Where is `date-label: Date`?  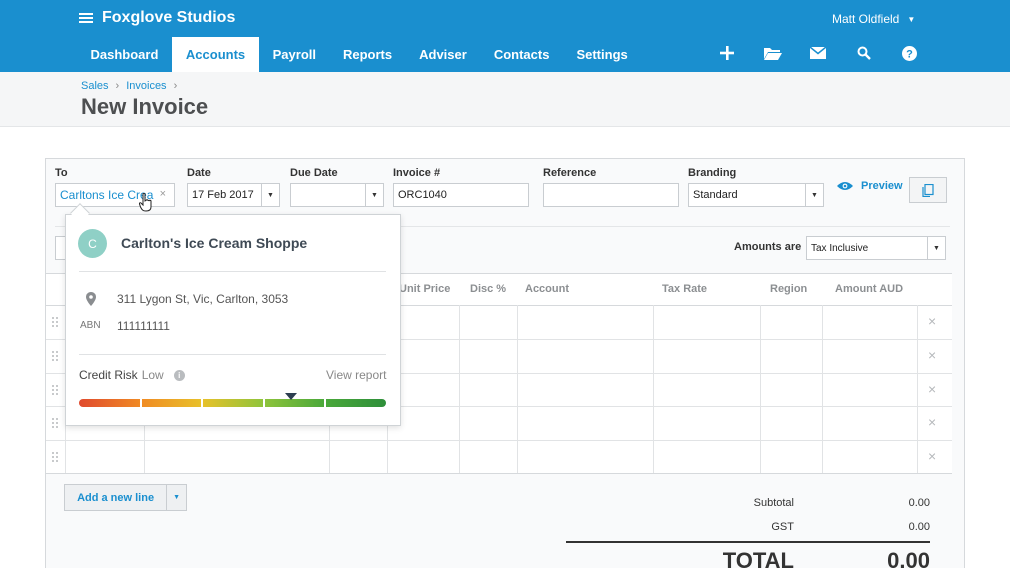 date-label: Date is located at coordinates (199, 173).